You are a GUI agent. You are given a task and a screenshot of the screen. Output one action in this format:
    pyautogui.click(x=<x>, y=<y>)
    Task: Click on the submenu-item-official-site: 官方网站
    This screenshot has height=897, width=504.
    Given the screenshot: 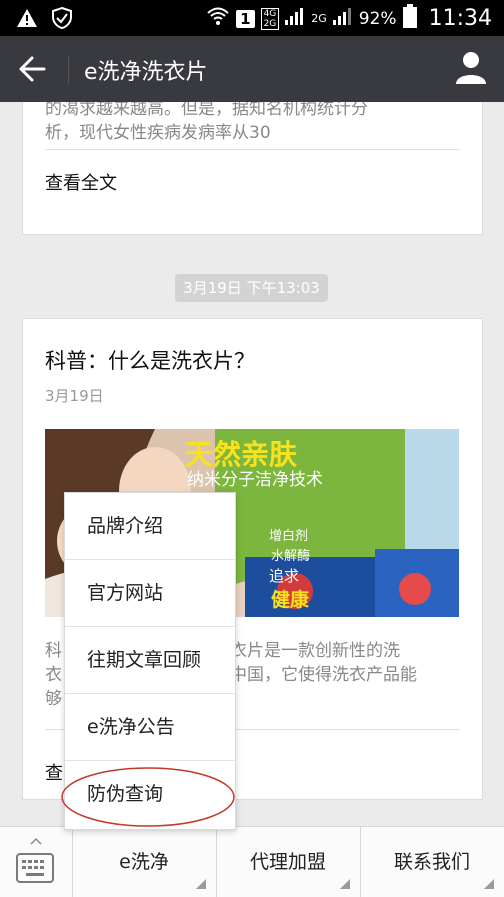 What is the action you would take?
    pyautogui.click(x=150, y=593)
    